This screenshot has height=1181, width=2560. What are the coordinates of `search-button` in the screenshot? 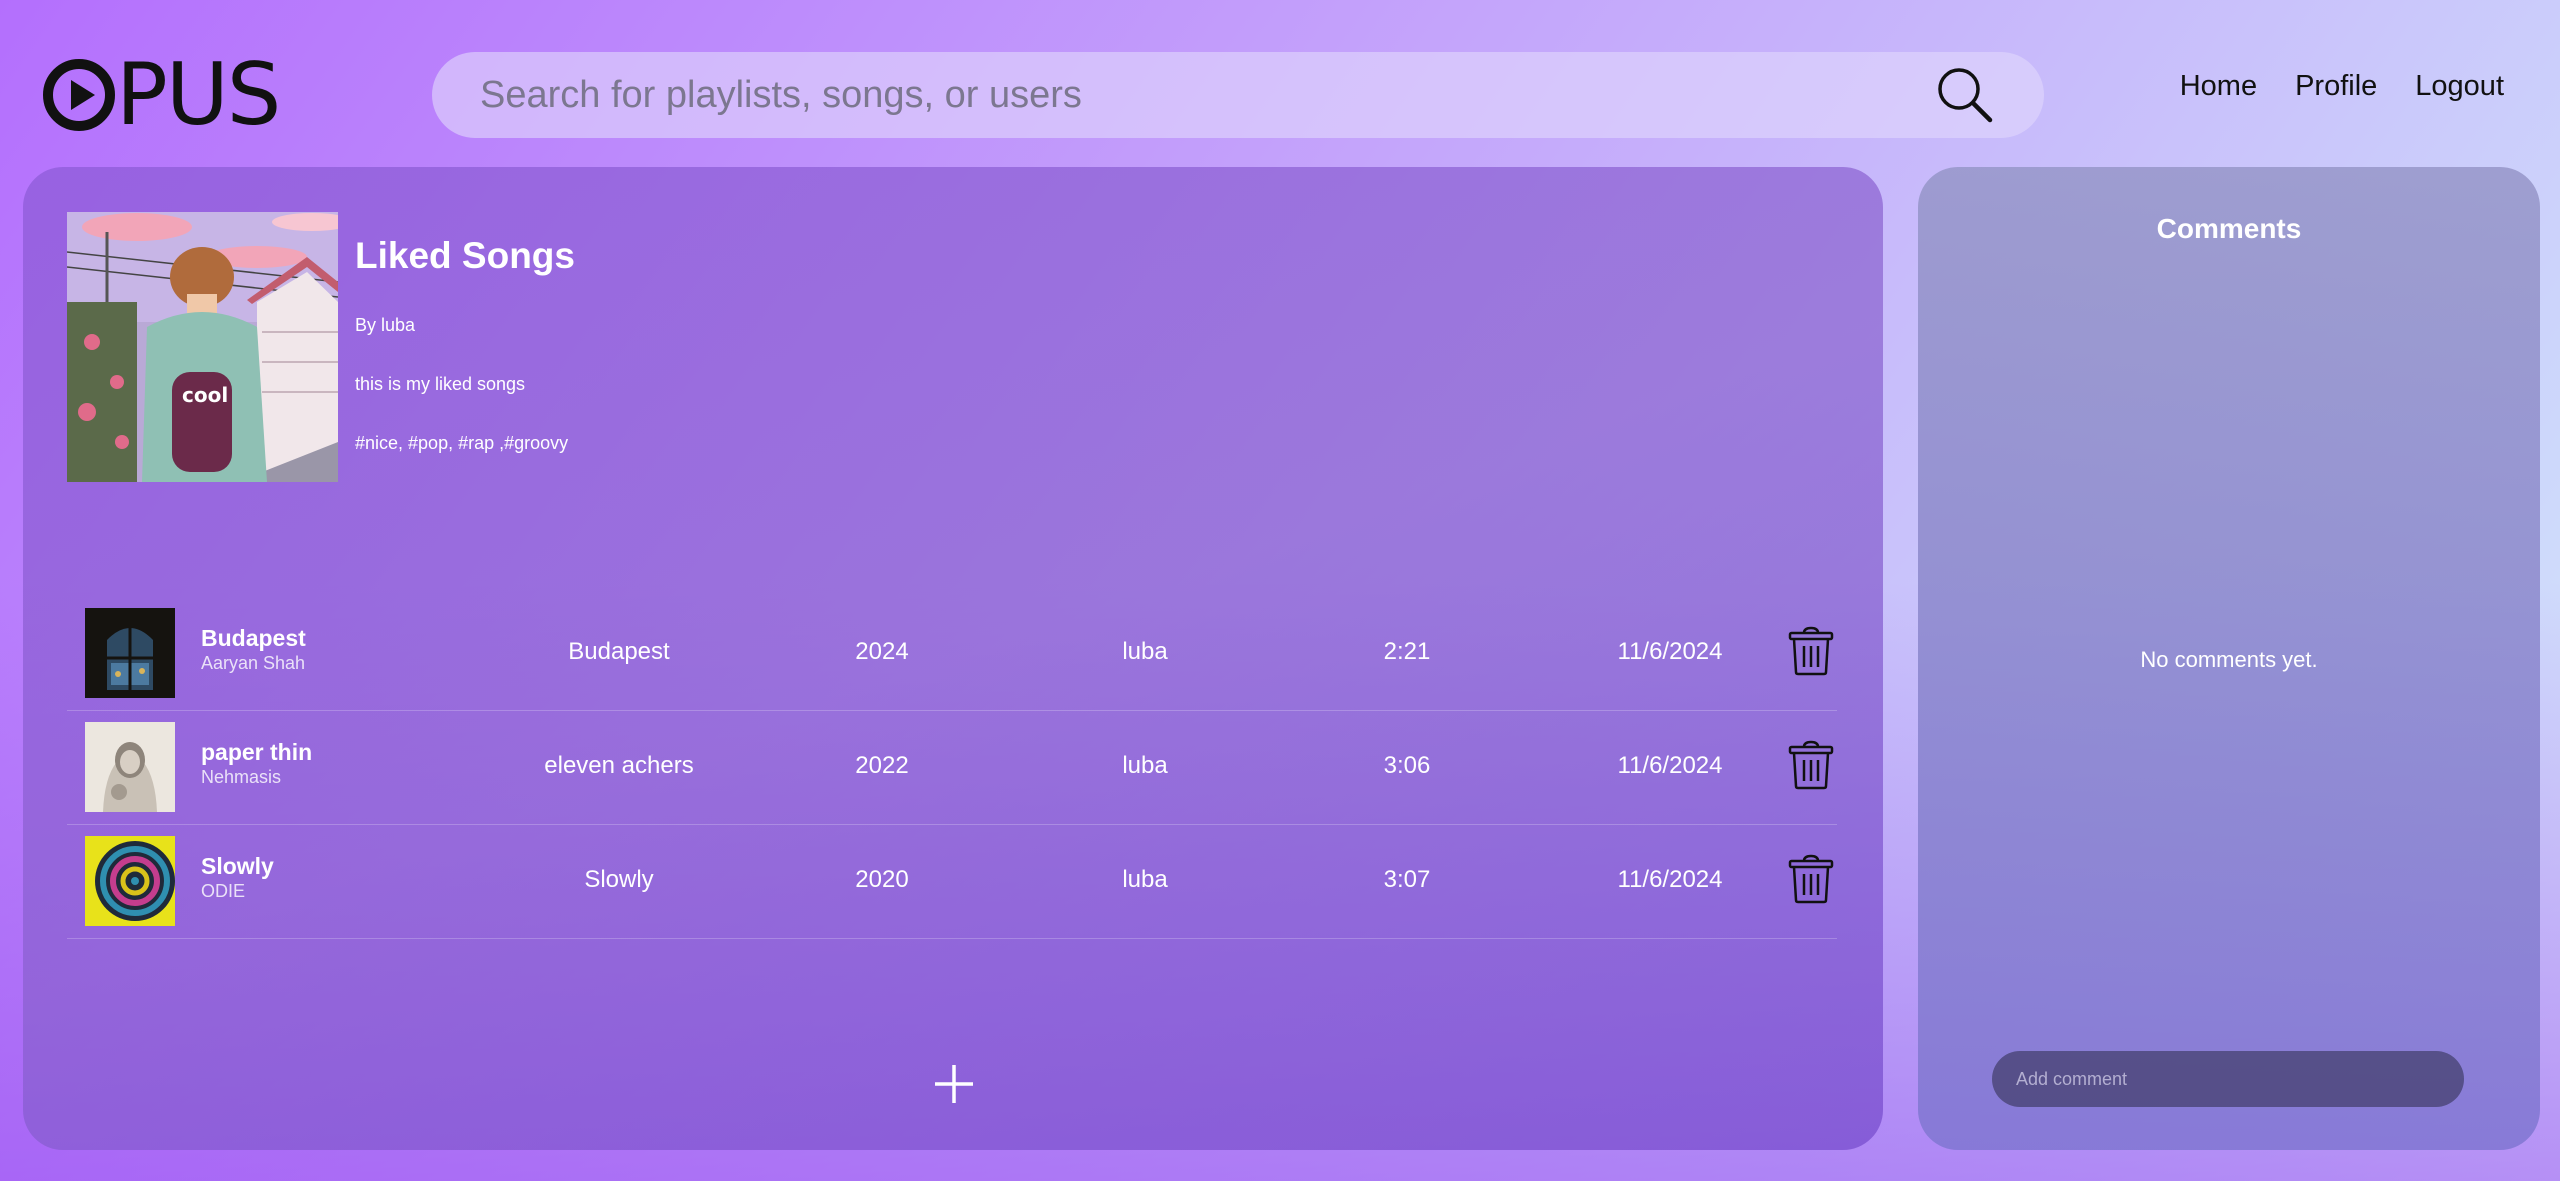 It's located at (1965, 95).